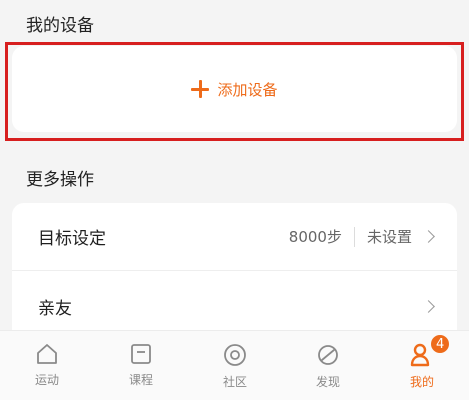 The height and width of the screenshot is (400, 469). What do you see at coordinates (47, 354) in the screenshot?
I see `home-icon` at bounding box center [47, 354].